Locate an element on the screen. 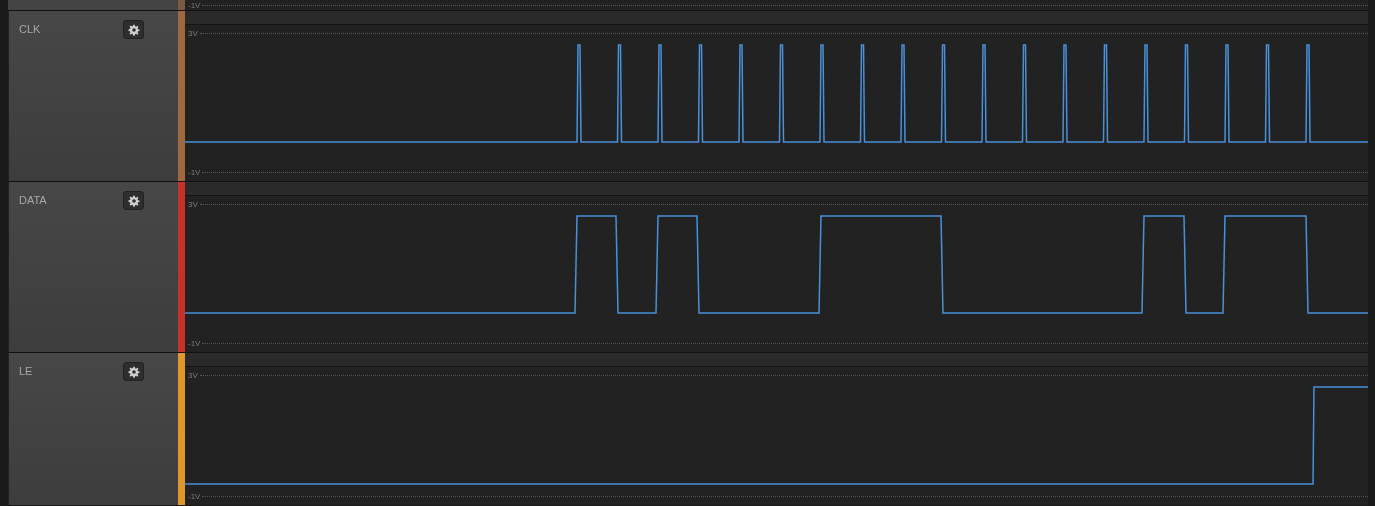  channel-label: DATA is located at coordinates (33, 200).